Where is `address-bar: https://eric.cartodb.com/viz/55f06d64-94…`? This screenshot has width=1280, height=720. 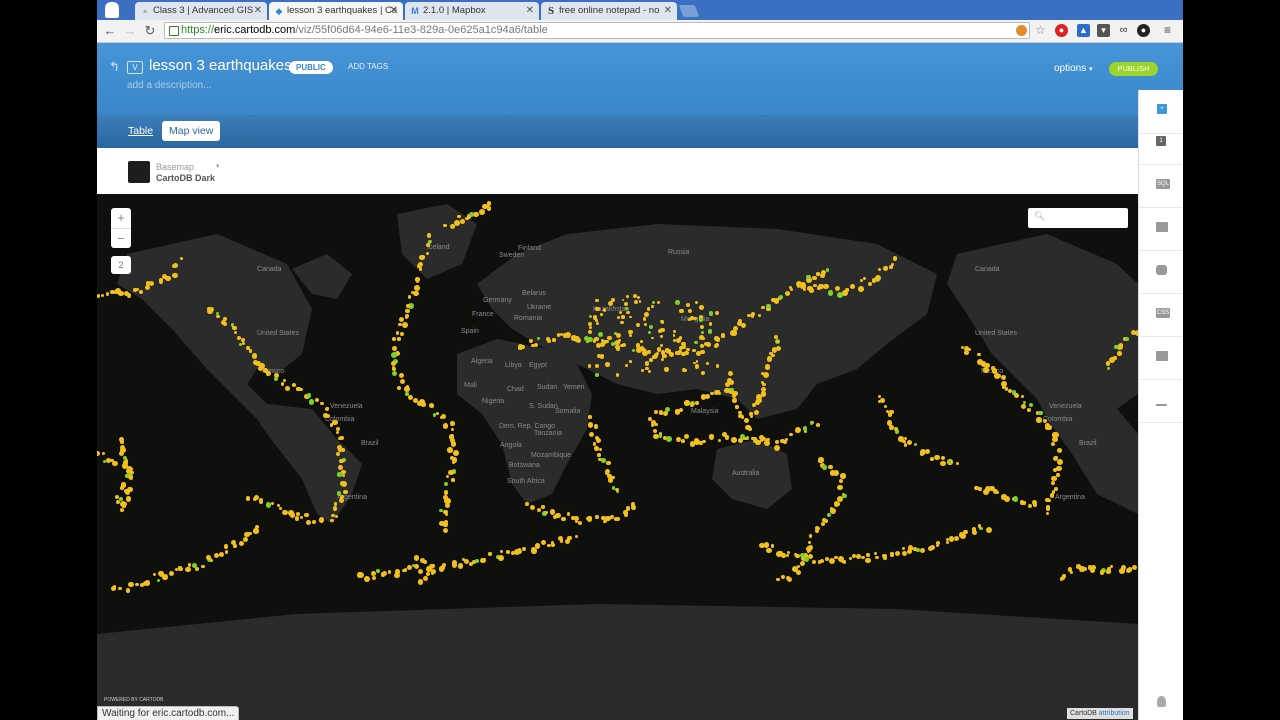 address-bar: https://eric.cartodb.com/viz/55f06d64-94… is located at coordinates (597, 30).